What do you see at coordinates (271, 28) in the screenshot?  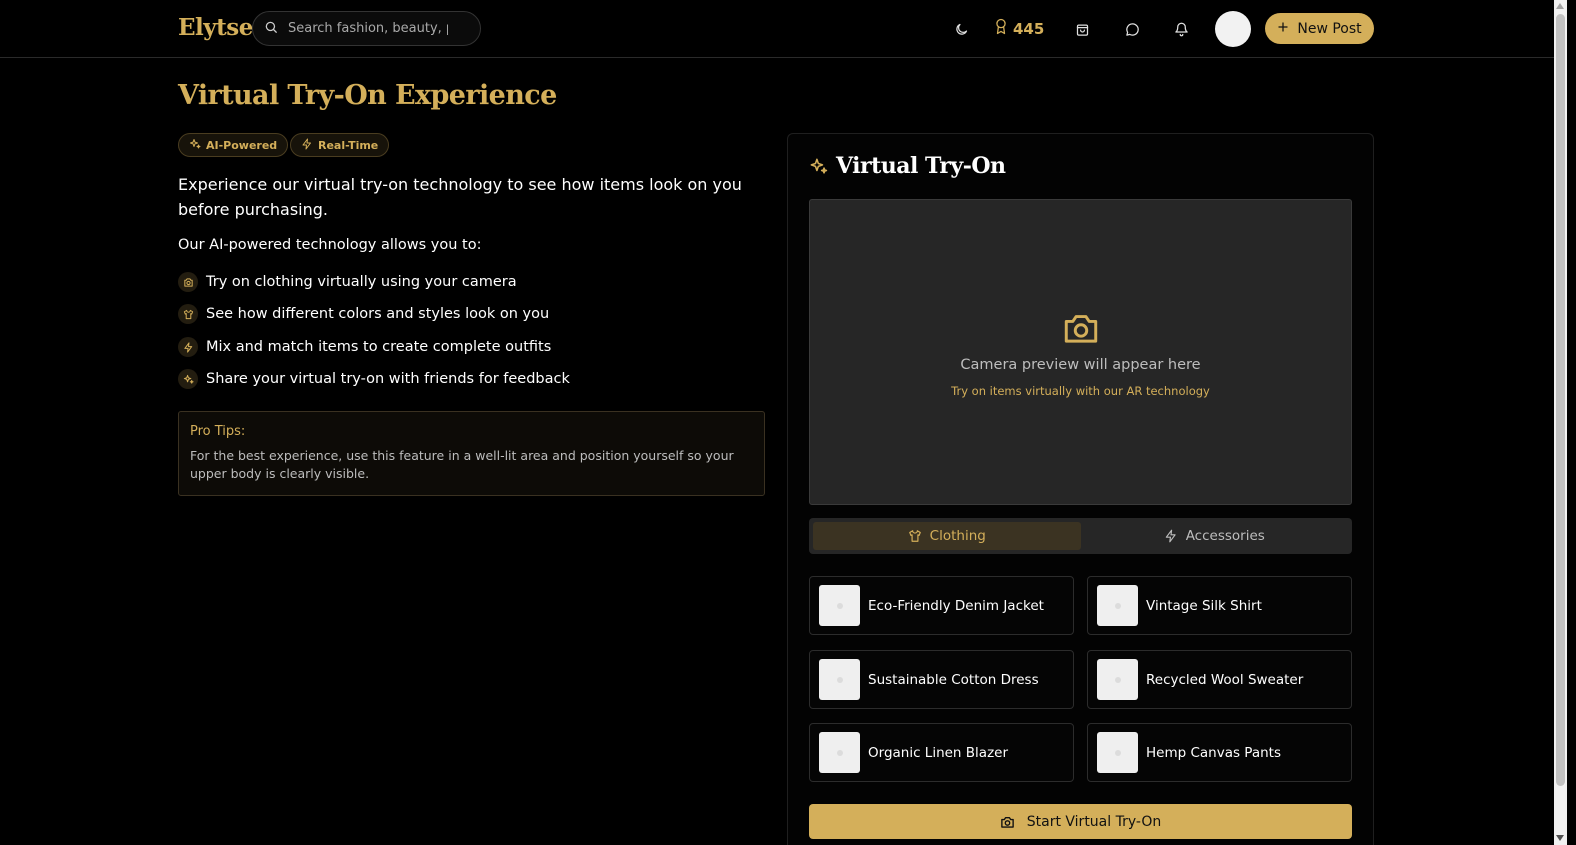 I see `search-icon` at bounding box center [271, 28].